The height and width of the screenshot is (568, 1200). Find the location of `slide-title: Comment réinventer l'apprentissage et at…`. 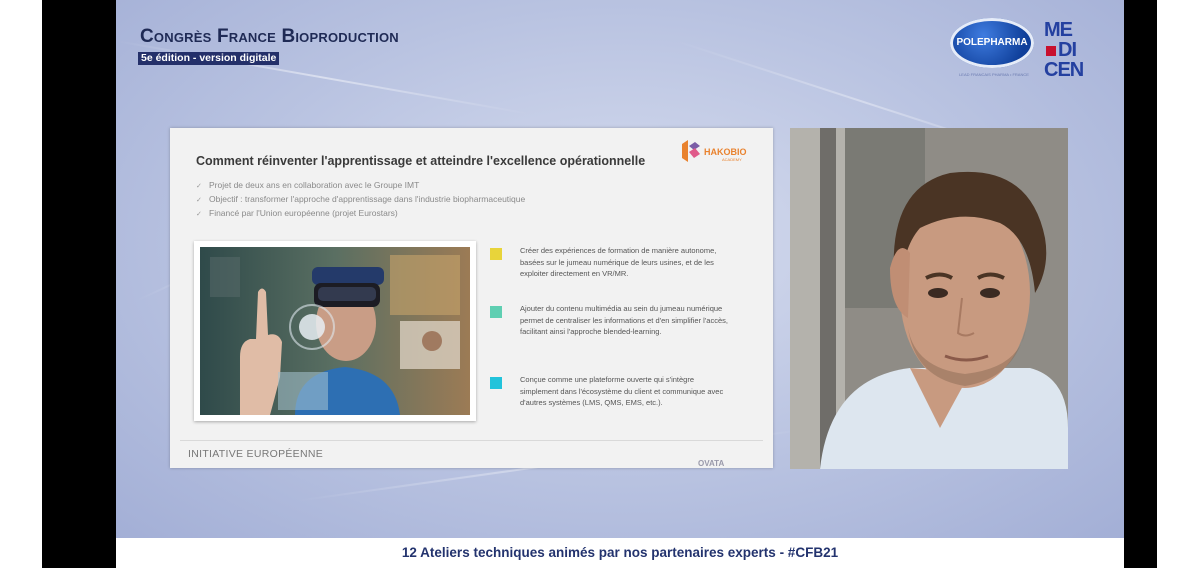

slide-title: Comment réinventer l'apprentissage et at… is located at coordinates (421, 161).